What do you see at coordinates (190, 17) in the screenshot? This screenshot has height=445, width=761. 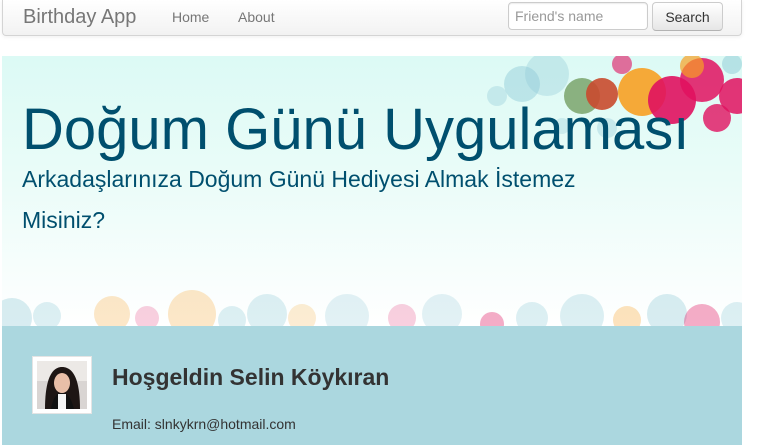 I see `nav-home-link: Home` at bounding box center [190, 17].